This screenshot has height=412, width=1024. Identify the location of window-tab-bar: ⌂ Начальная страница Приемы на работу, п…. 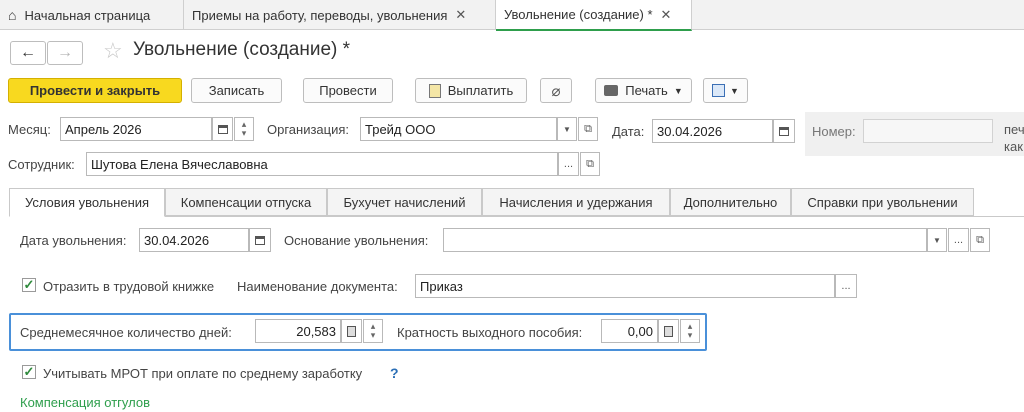
(512, 15).